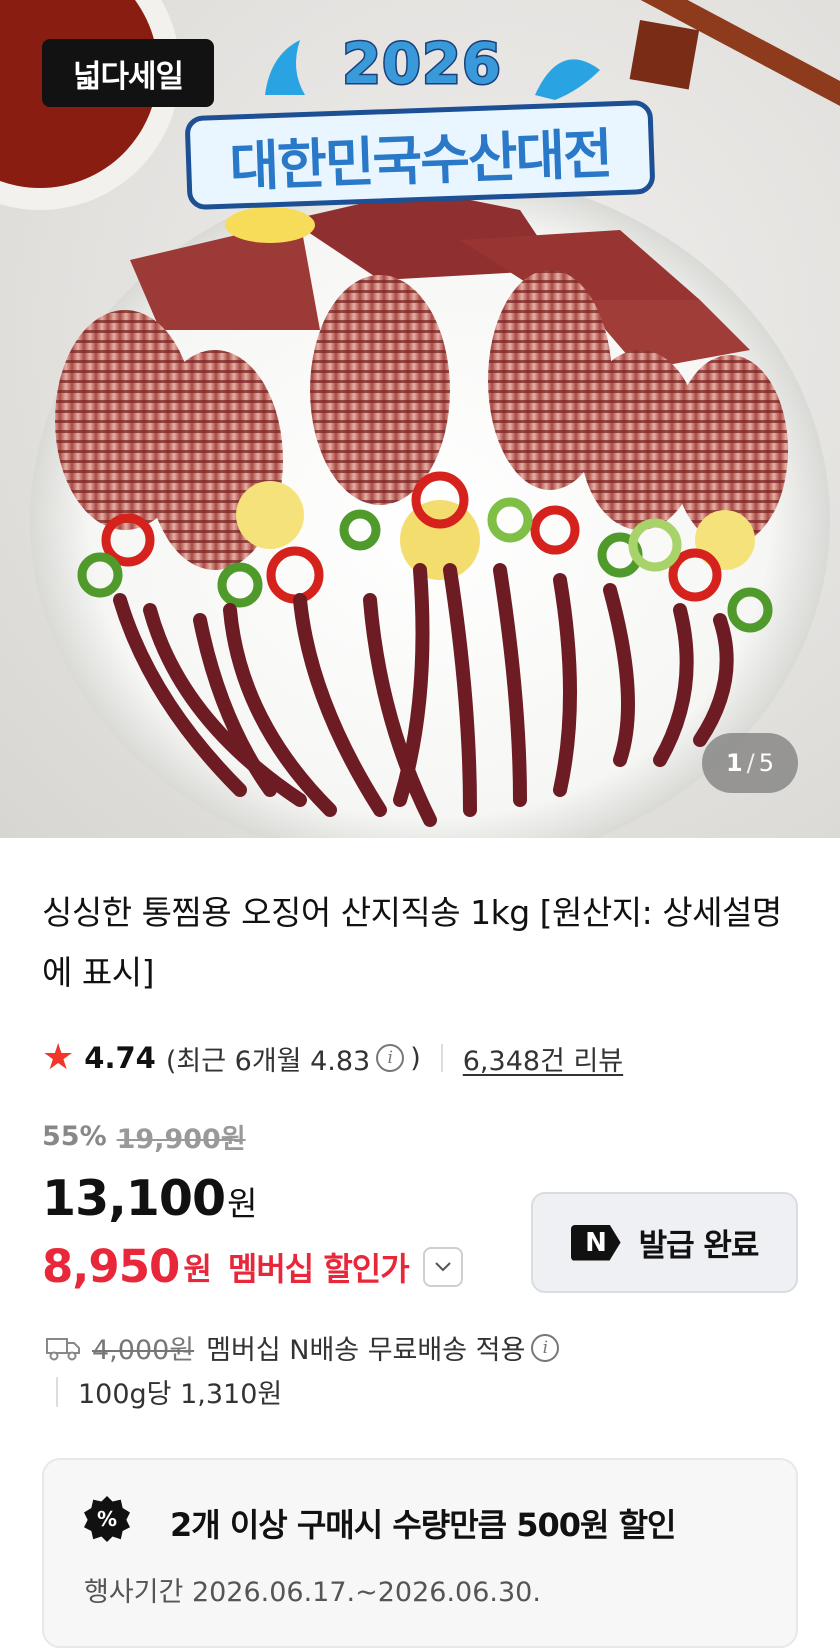  I want to click on chevron-down-icon, so click(442, 1266).